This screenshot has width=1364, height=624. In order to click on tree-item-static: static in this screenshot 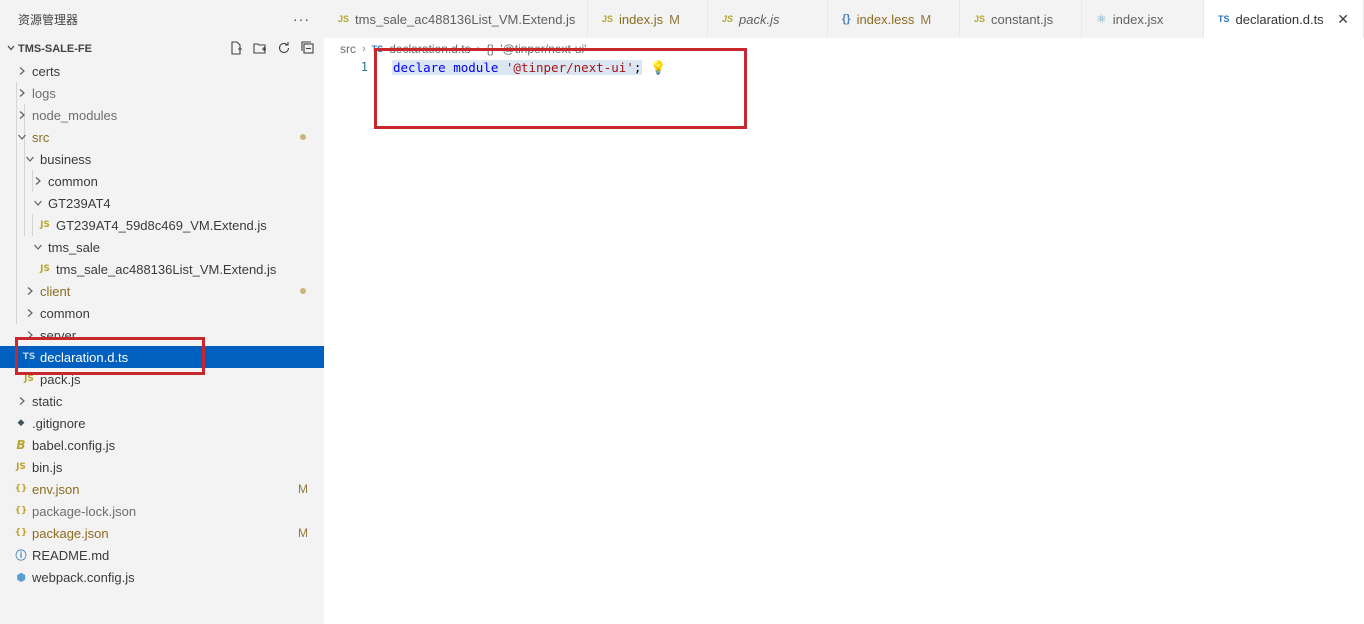, I will do `click(162, 401)`.